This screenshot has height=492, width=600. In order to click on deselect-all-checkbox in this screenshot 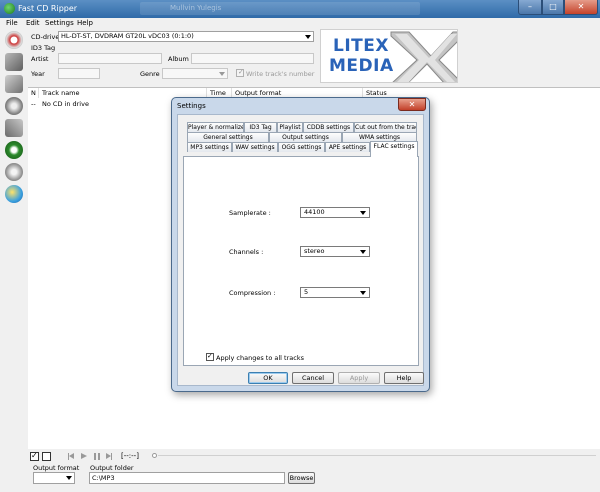, I will do `click(46, 456)`.